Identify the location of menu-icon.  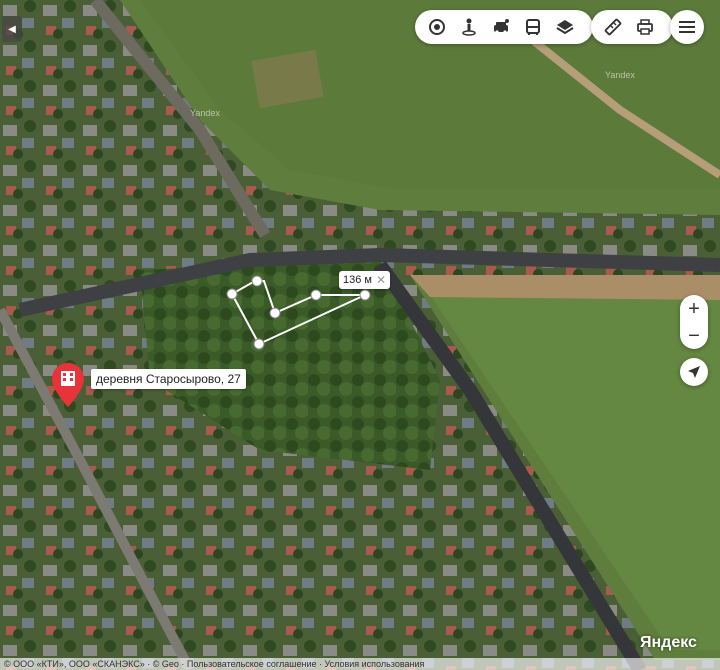
(687, 27).